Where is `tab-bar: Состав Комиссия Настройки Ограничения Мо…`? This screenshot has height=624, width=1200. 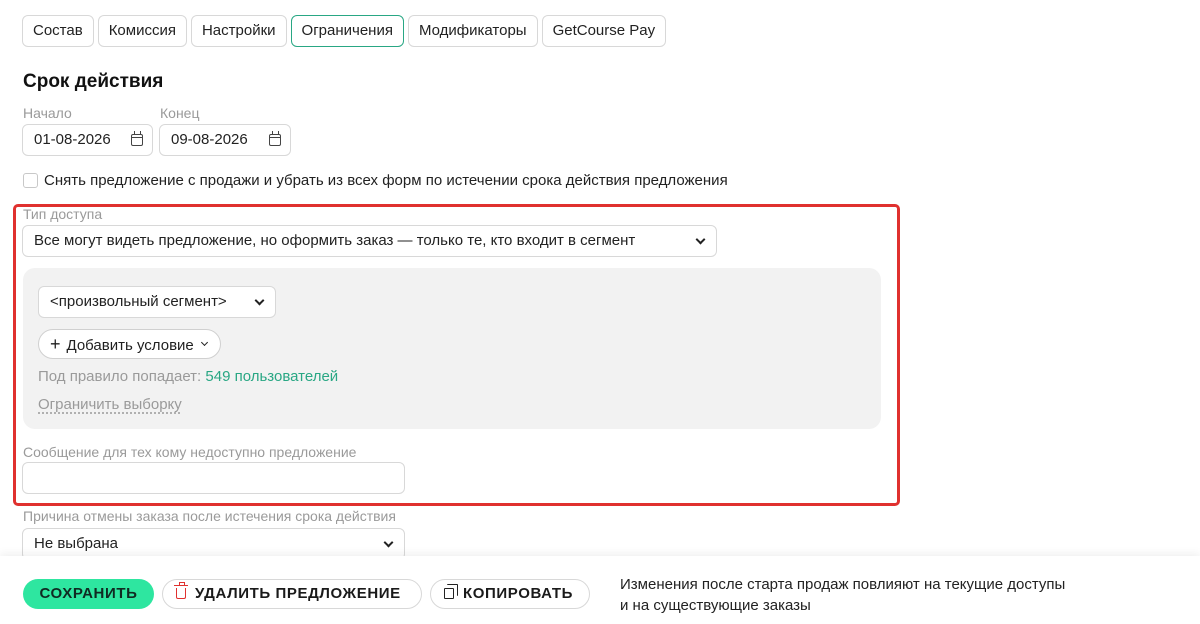
tab-bar: Состав Комиссия Настройки Ограничения Мо… is located at coordinates (344, 31).